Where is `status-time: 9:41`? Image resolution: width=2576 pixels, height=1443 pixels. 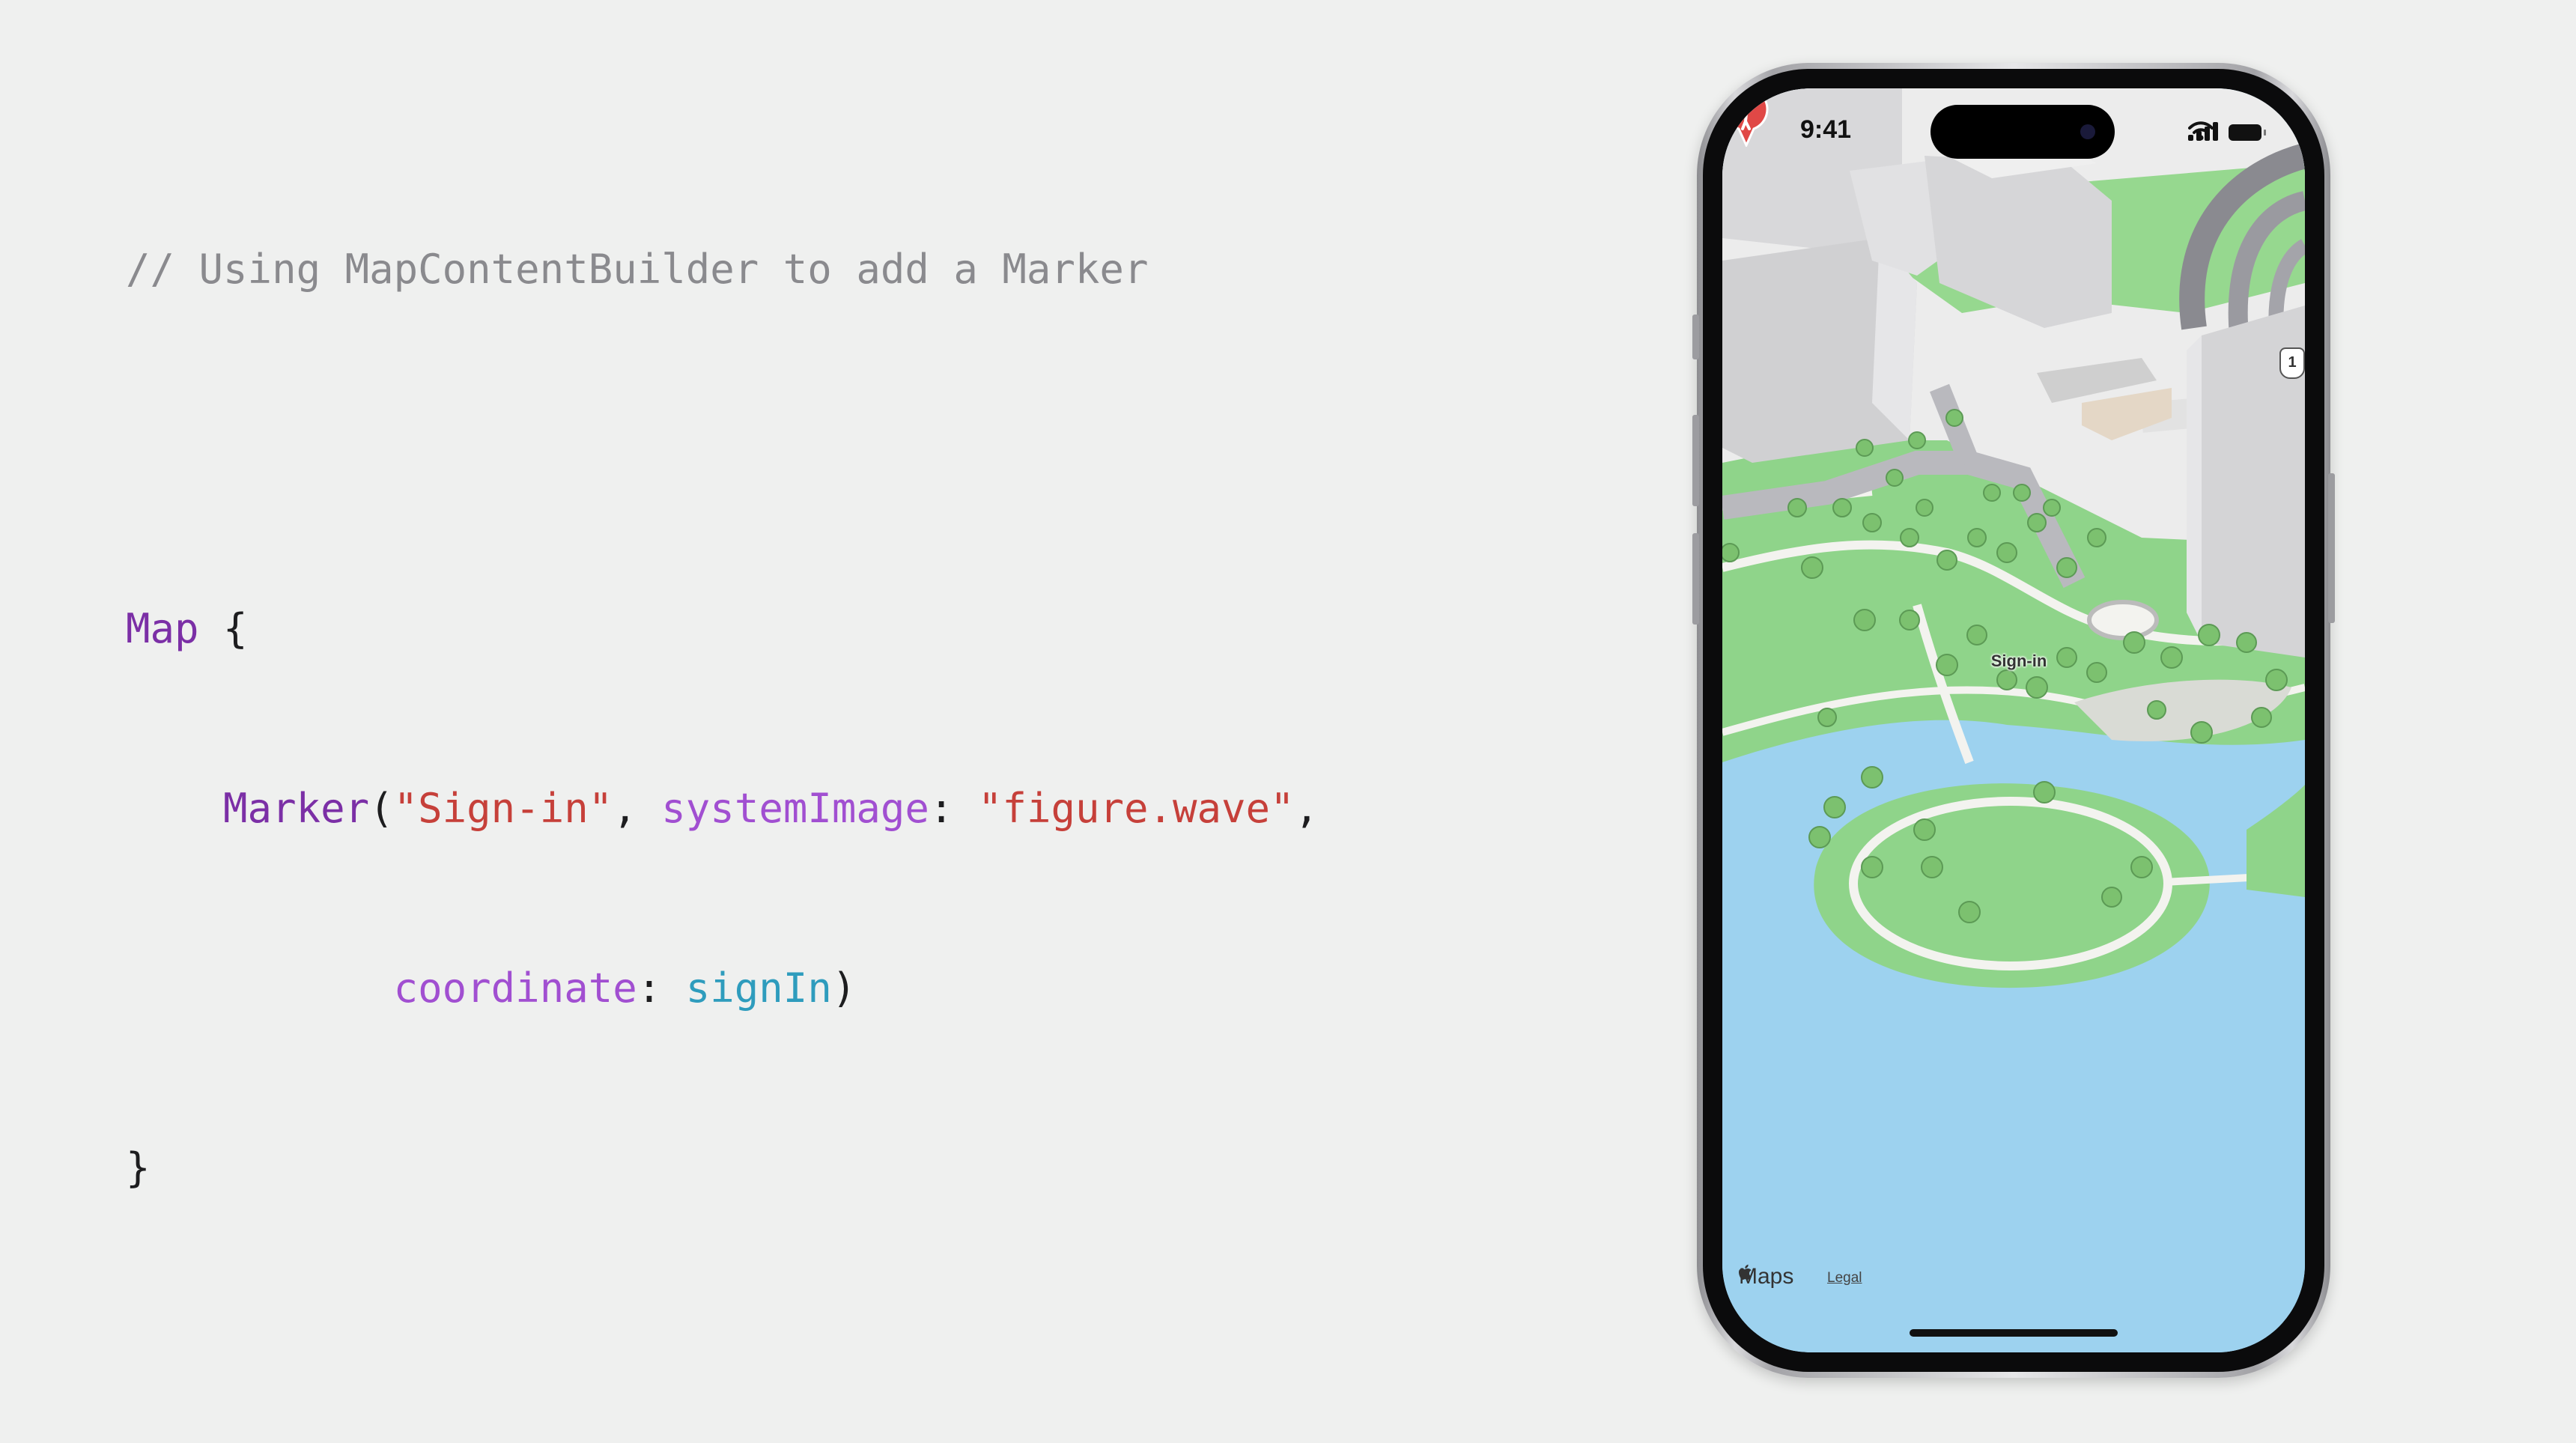
status-time: 9:41 is located at coordinates (1826, 130).